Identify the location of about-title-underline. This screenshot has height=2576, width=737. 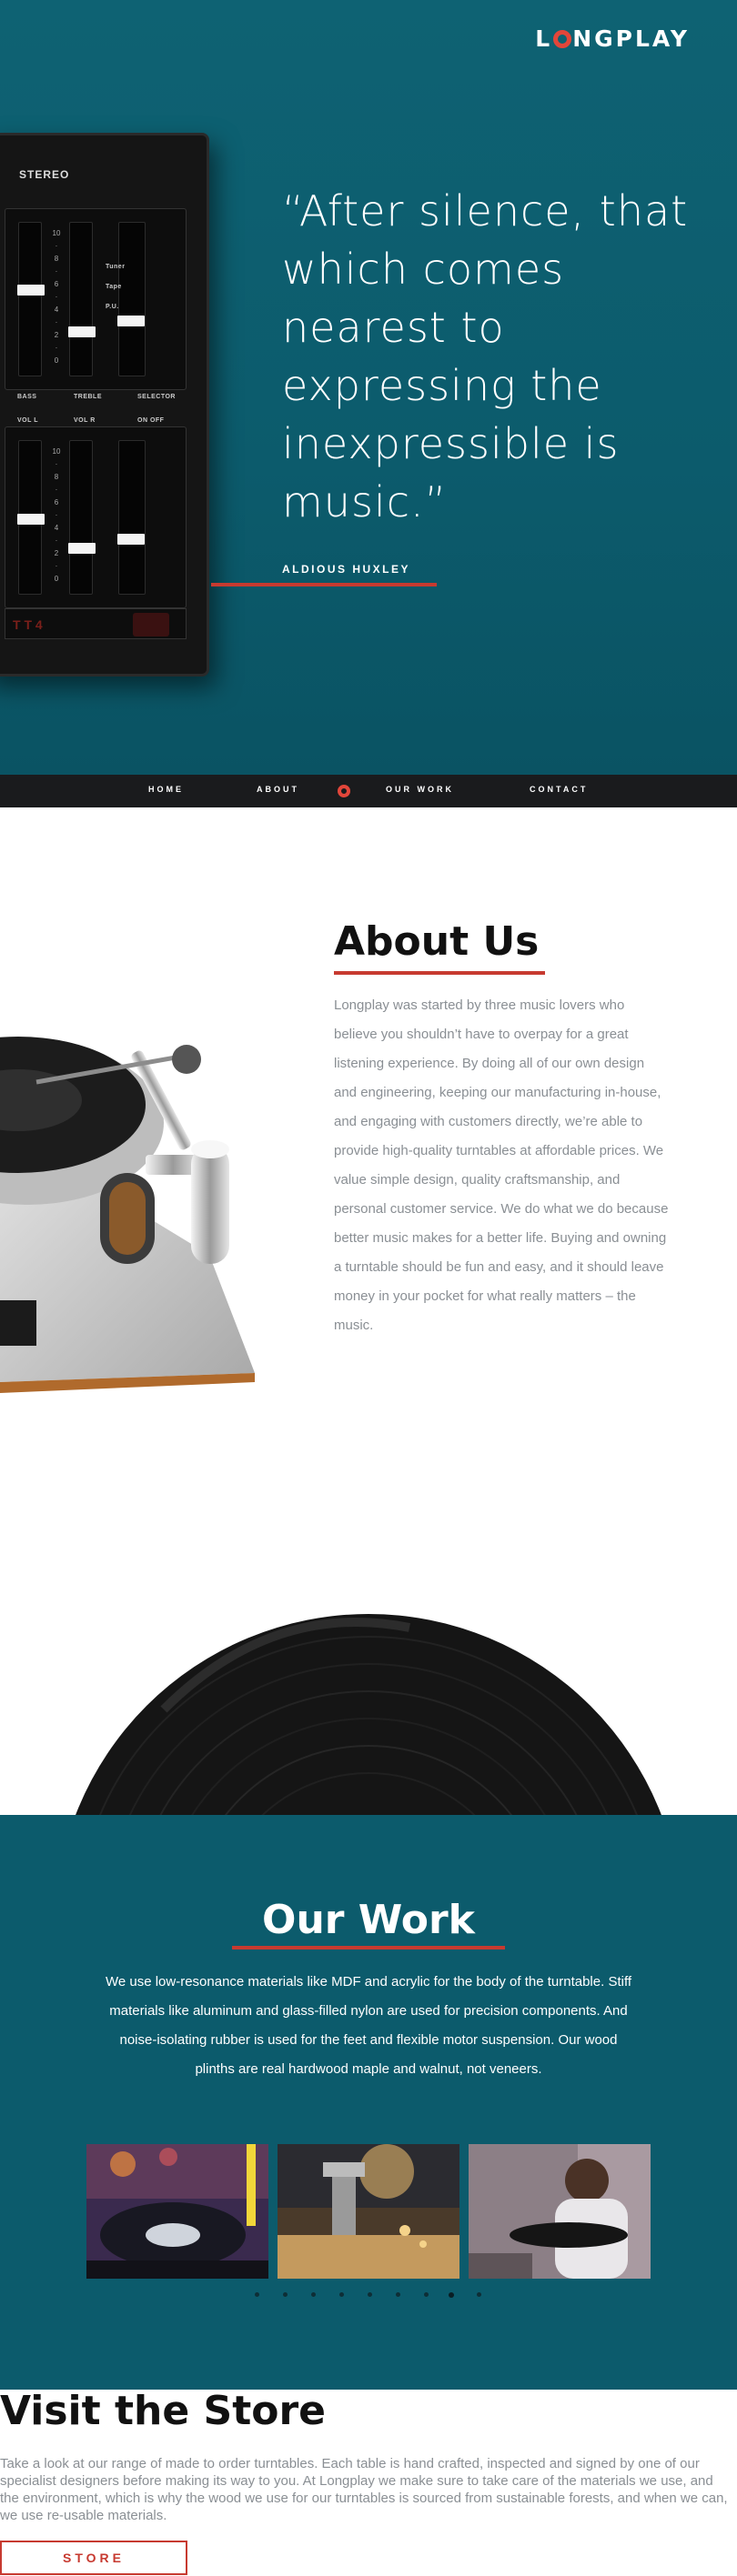
(439, 973).